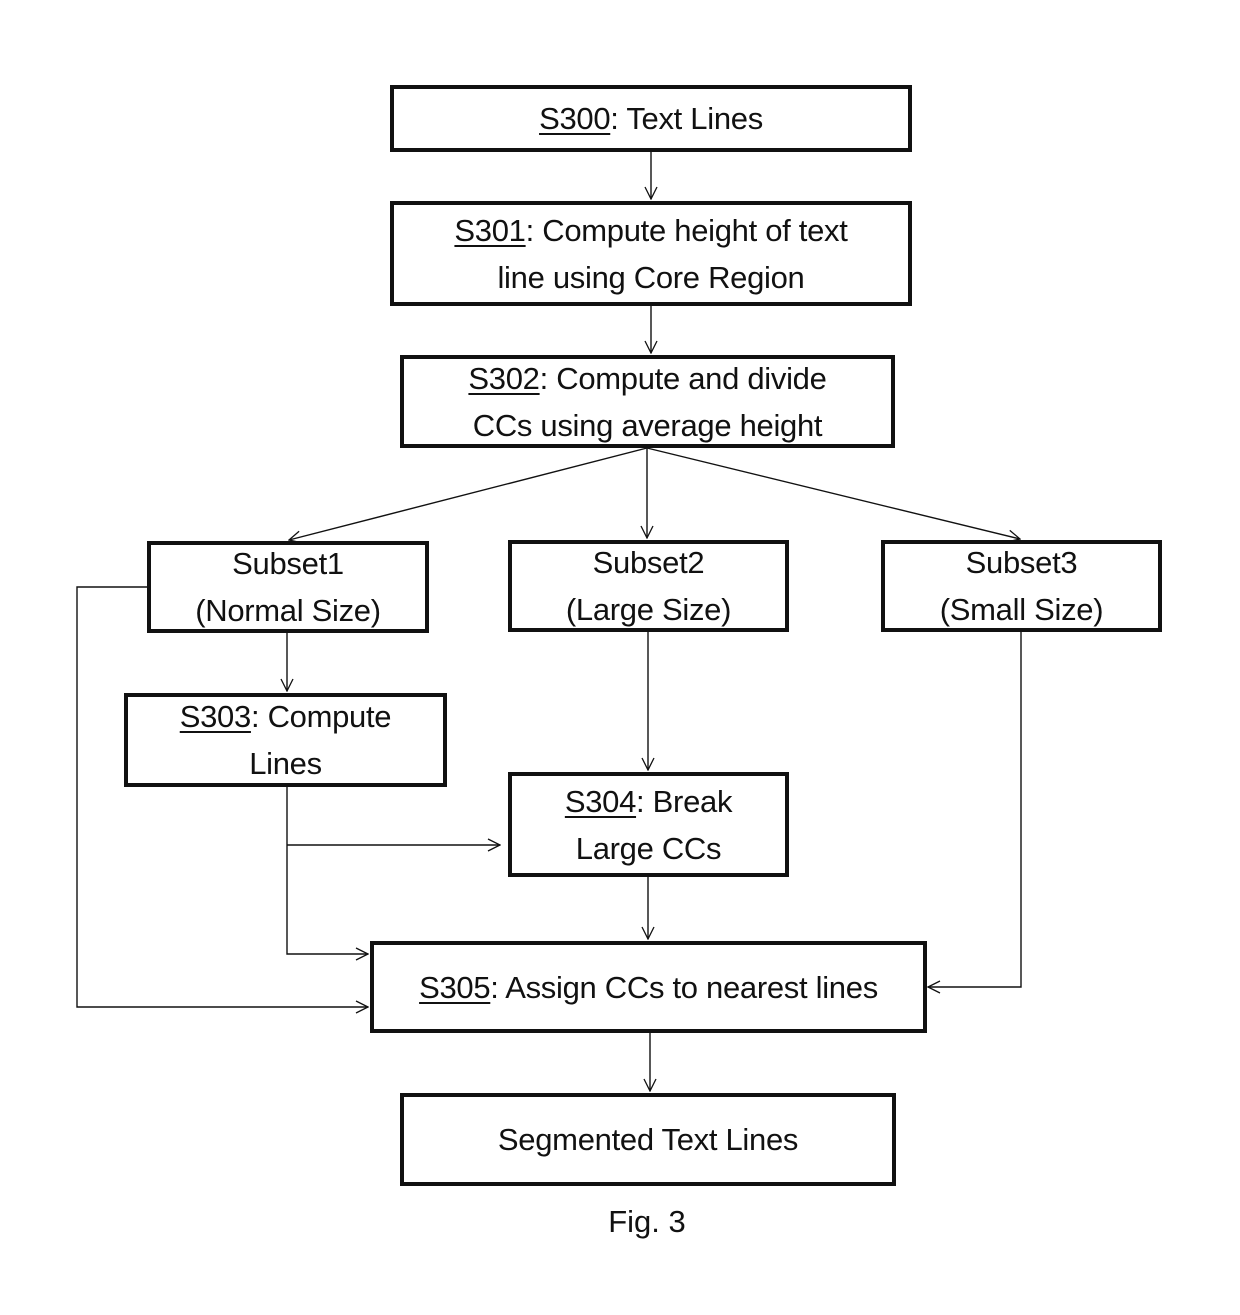  What do you see at coordinates (288, 587) in the screenshot?
I see `node-subset1-normal: Subset1 (Normal Size)` at bounding box center [288, 587].